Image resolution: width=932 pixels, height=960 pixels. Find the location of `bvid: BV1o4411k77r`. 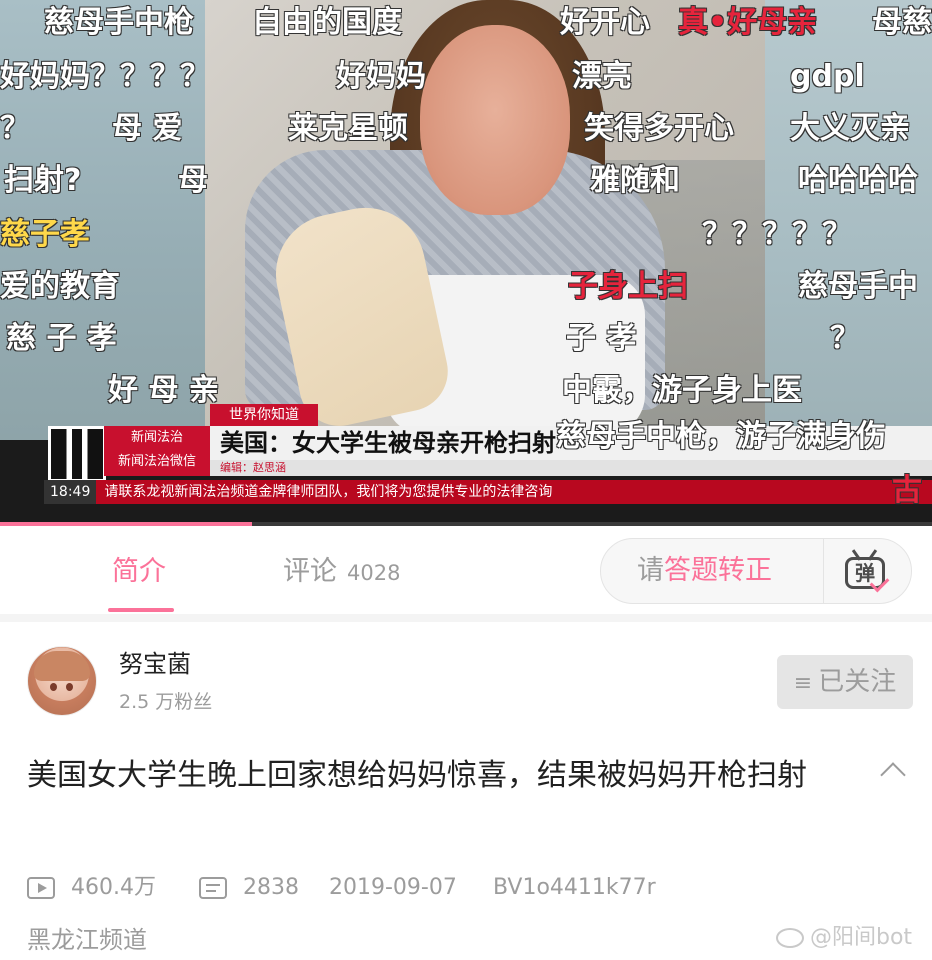

bvid: BV1o4411k77r is located at coordinates (574, 887).